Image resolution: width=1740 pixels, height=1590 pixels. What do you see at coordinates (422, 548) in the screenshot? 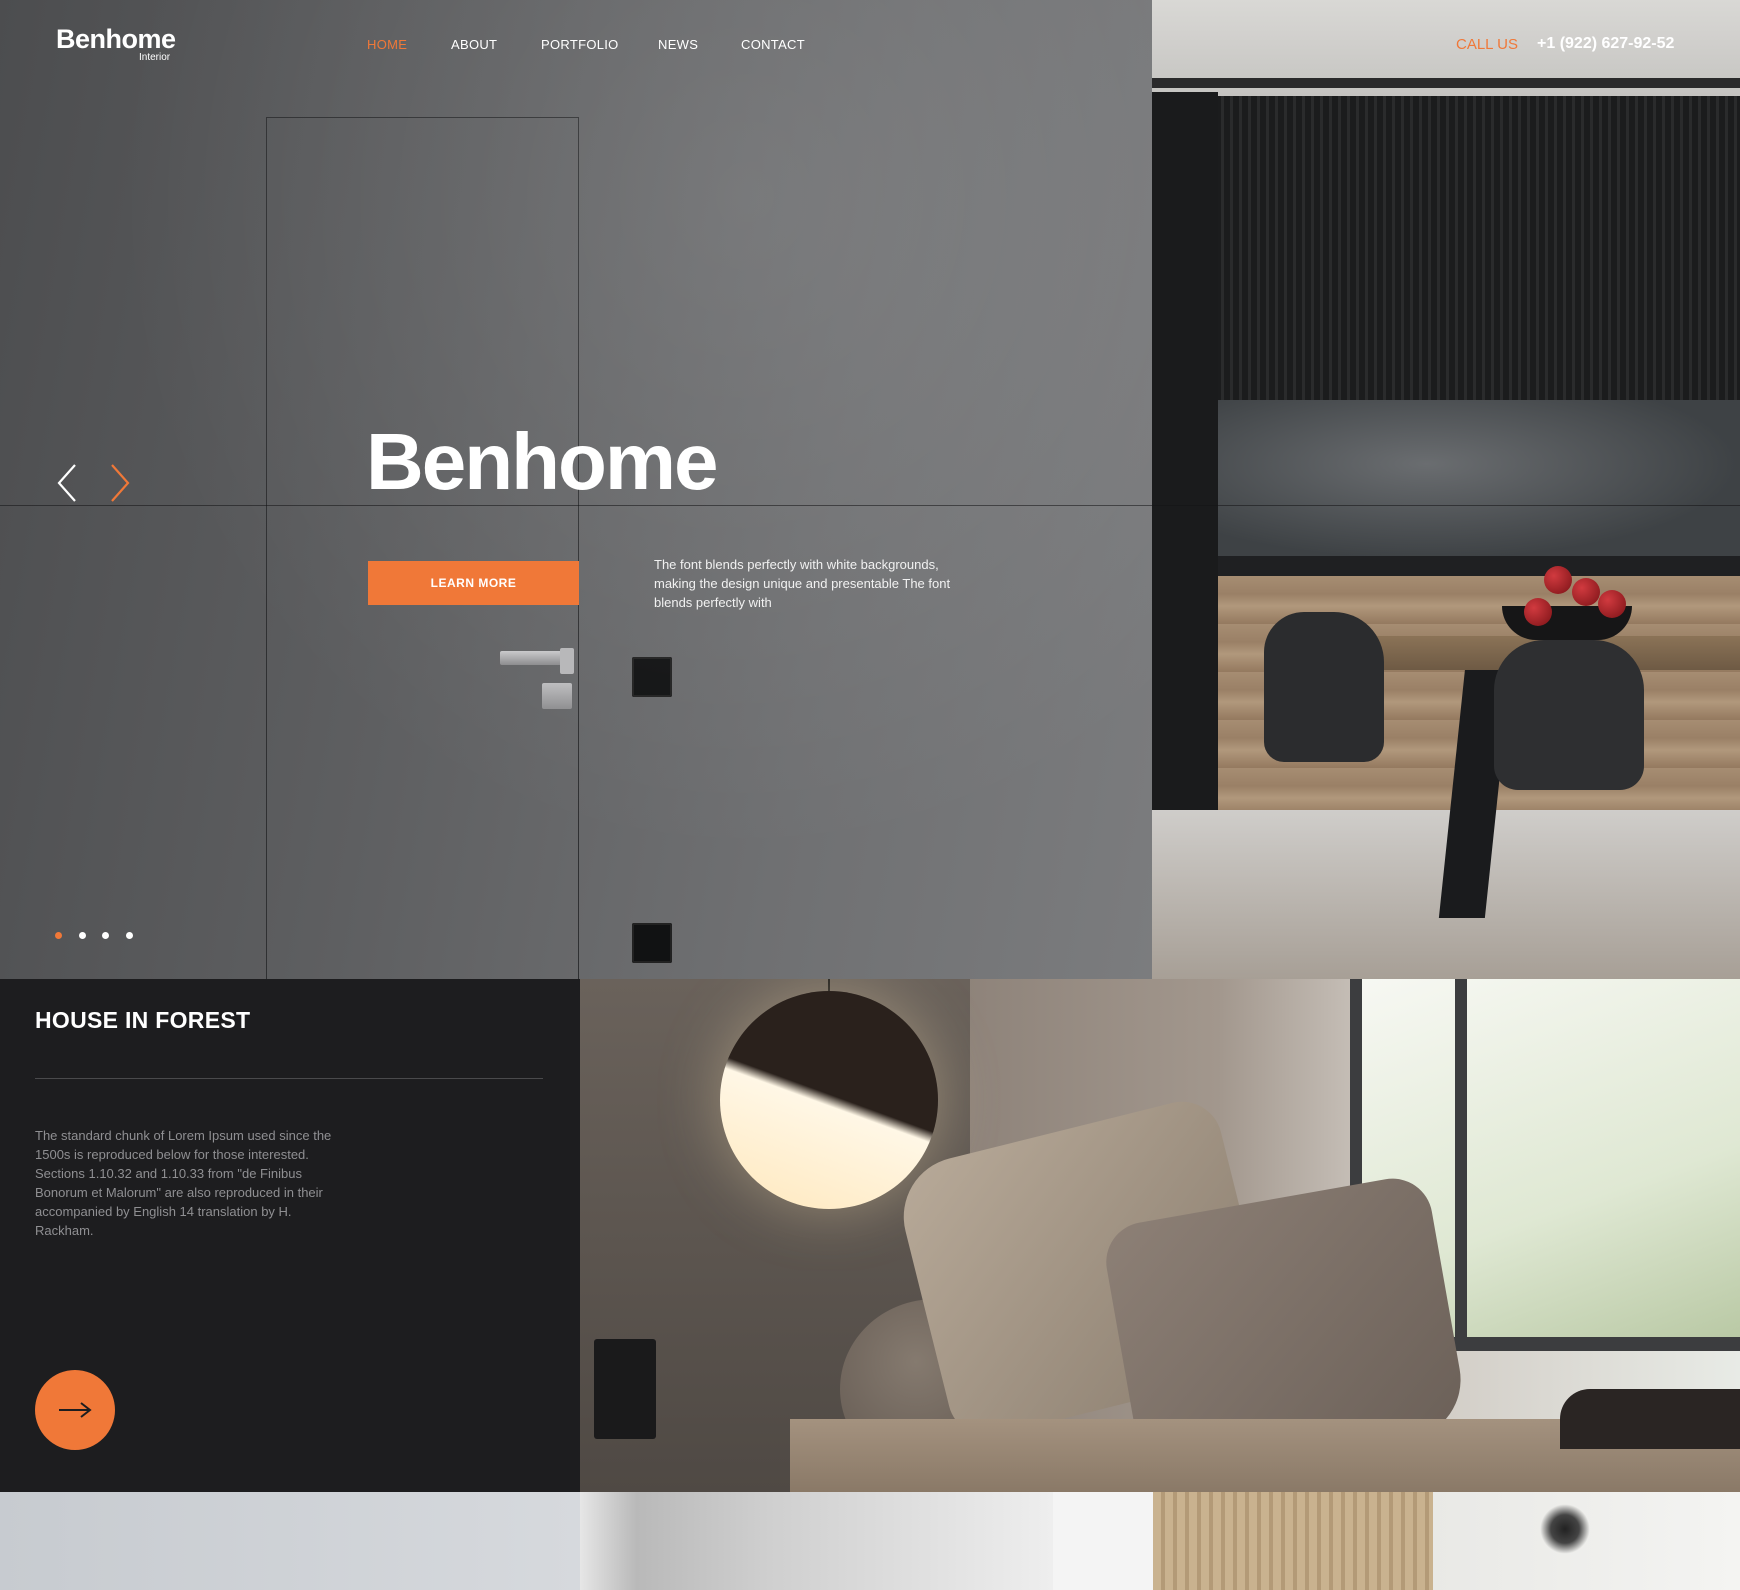
I see `door-frame` at bounding box center [422, 548].